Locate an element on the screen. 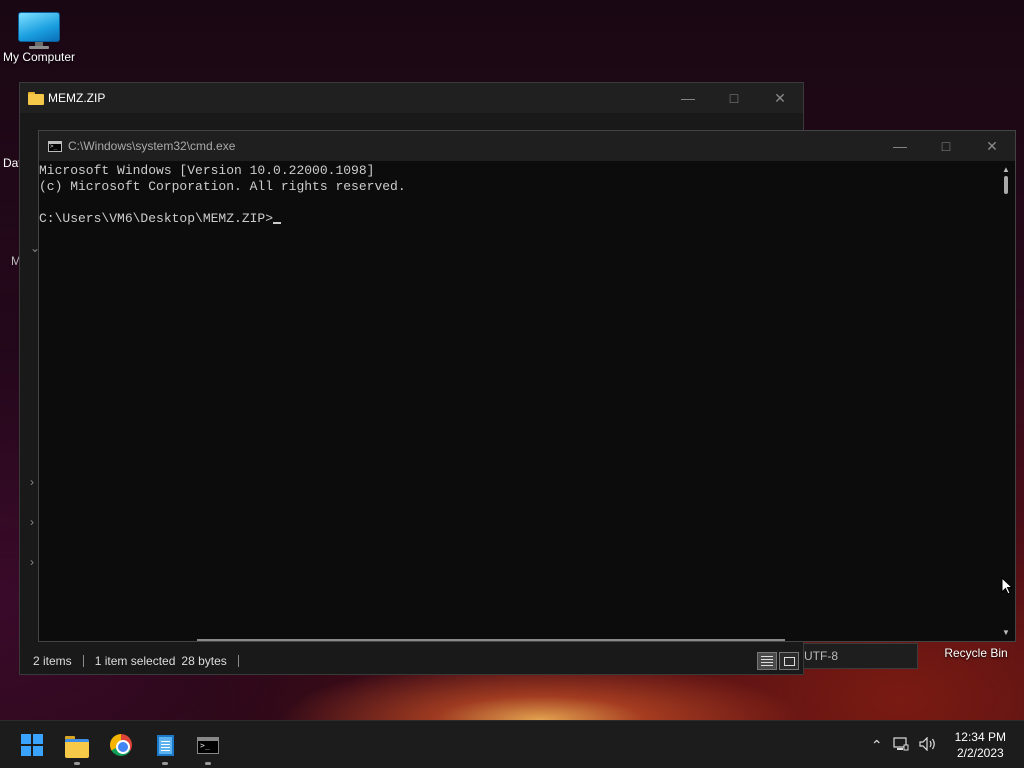 The height and width of the screenshot is (768, 1024). desktop-icon-recycle-bin: Recycle Bin is located at coordinates (976, 653).